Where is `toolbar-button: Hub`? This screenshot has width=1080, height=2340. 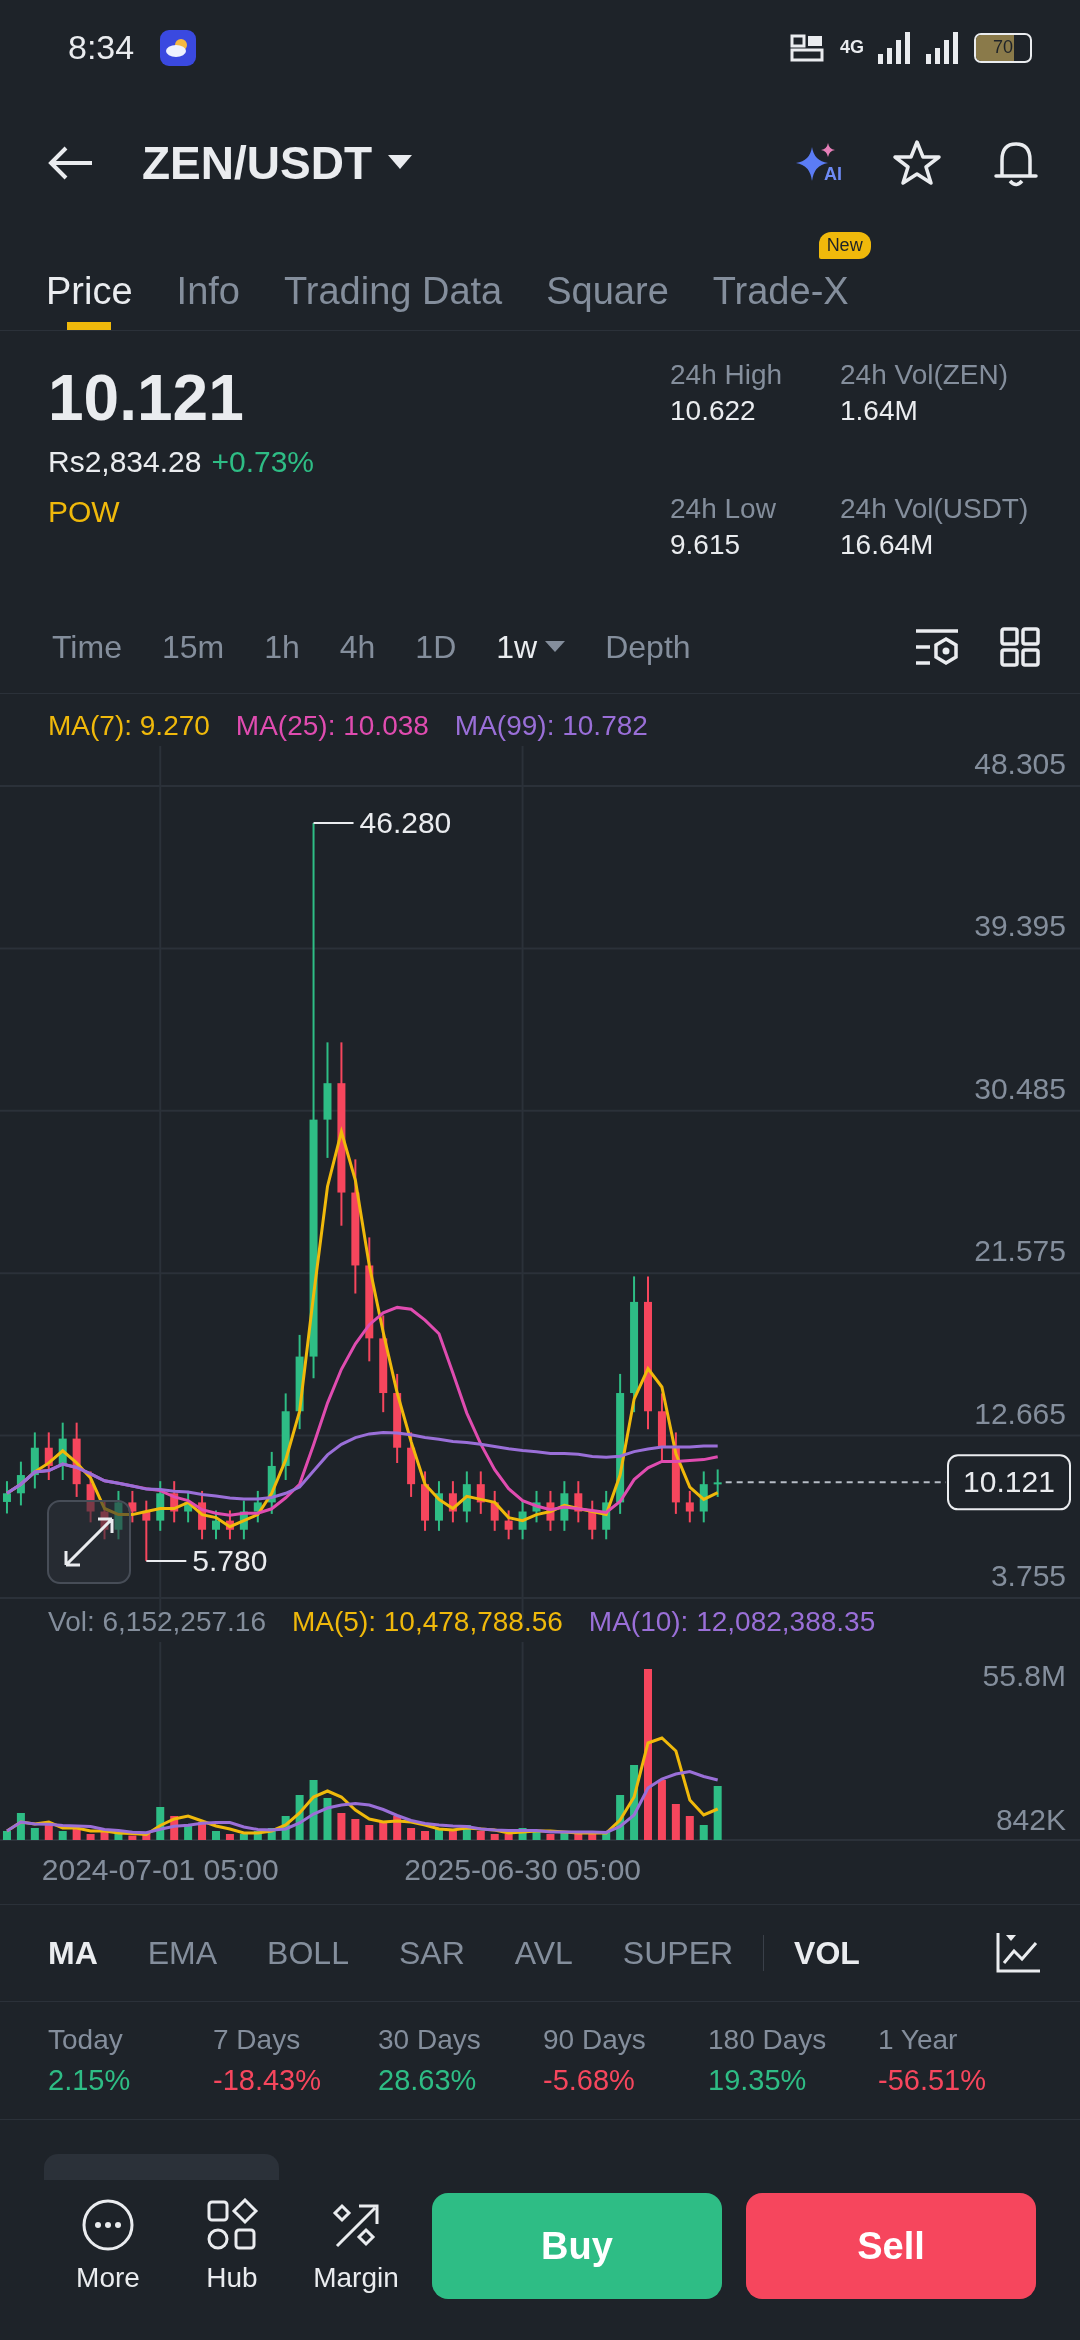
toolbar-button: Hub is located at coordinates (232, 2246).